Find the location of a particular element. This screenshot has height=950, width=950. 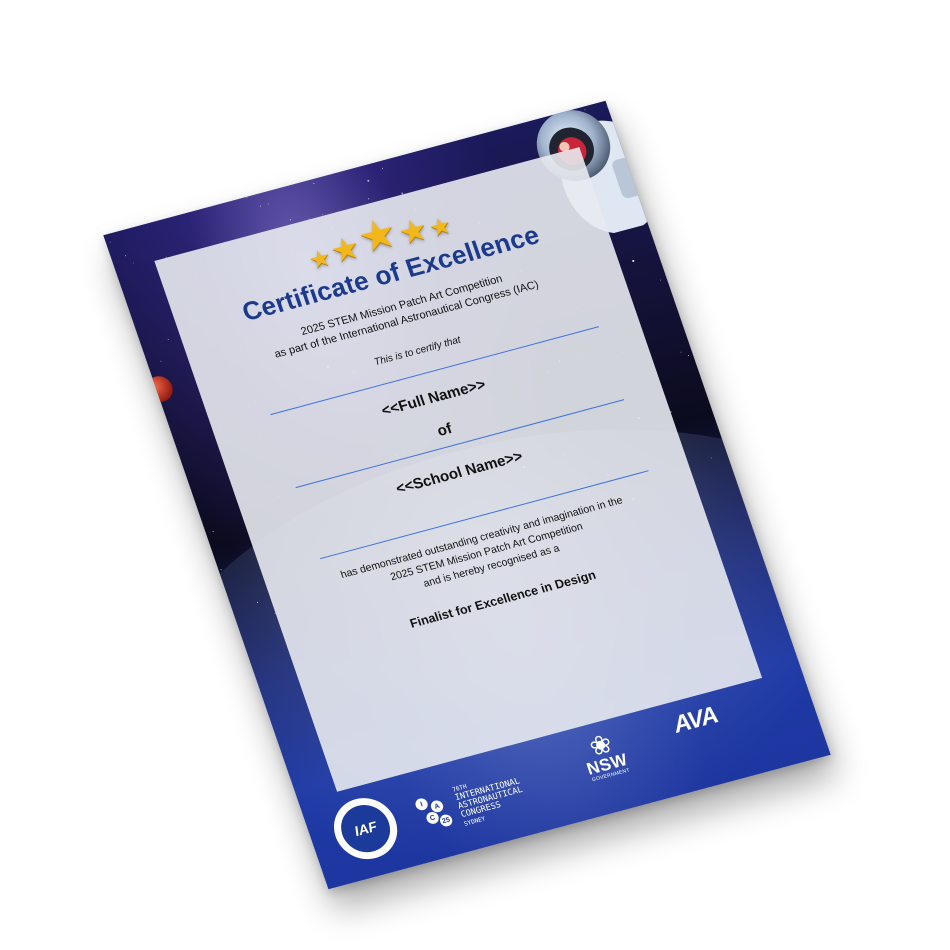

ava-logo: AVA is located at coordinates (700, 736).